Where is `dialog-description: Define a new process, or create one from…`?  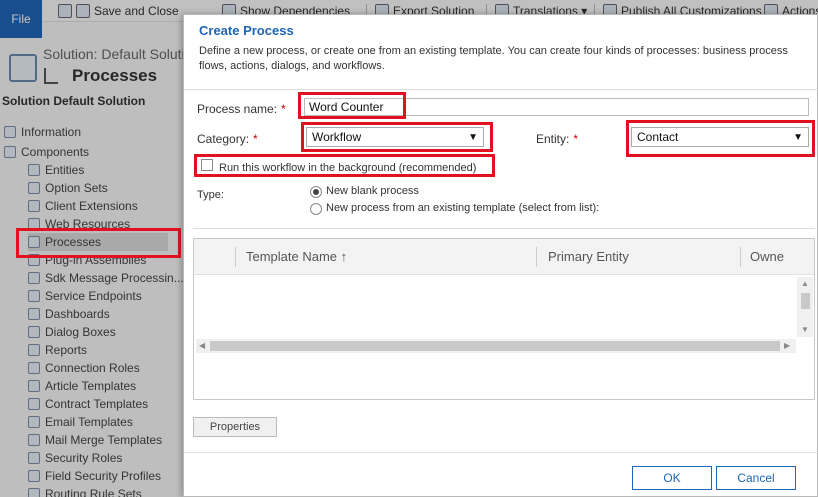
dialog-description: Define a new process, or create one from… is located at coordinates (493, 58).